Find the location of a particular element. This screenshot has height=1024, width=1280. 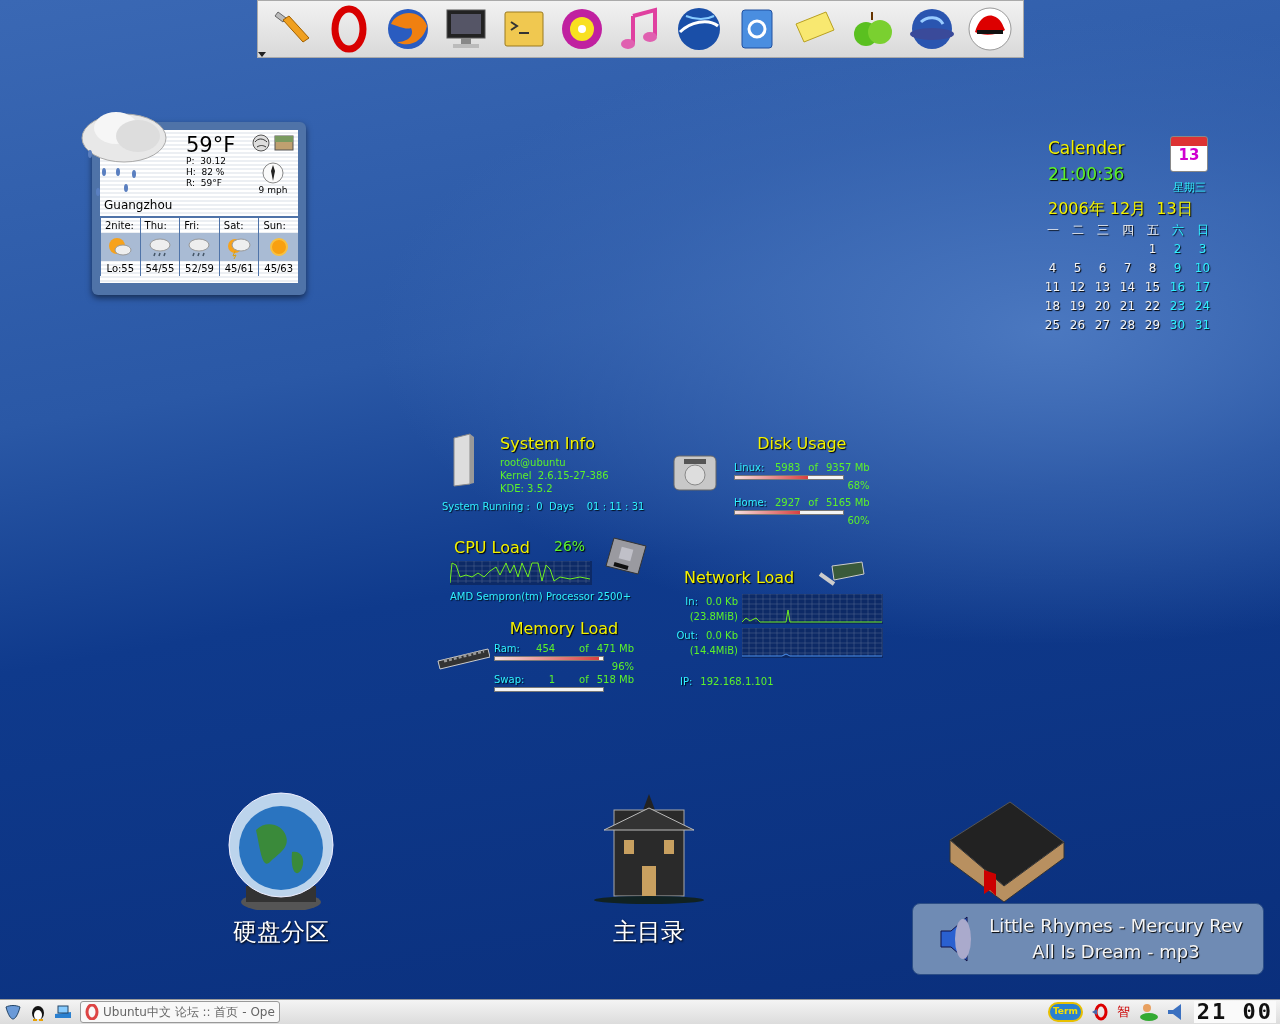

desktop-icon is located at coordinates (63, 1012).